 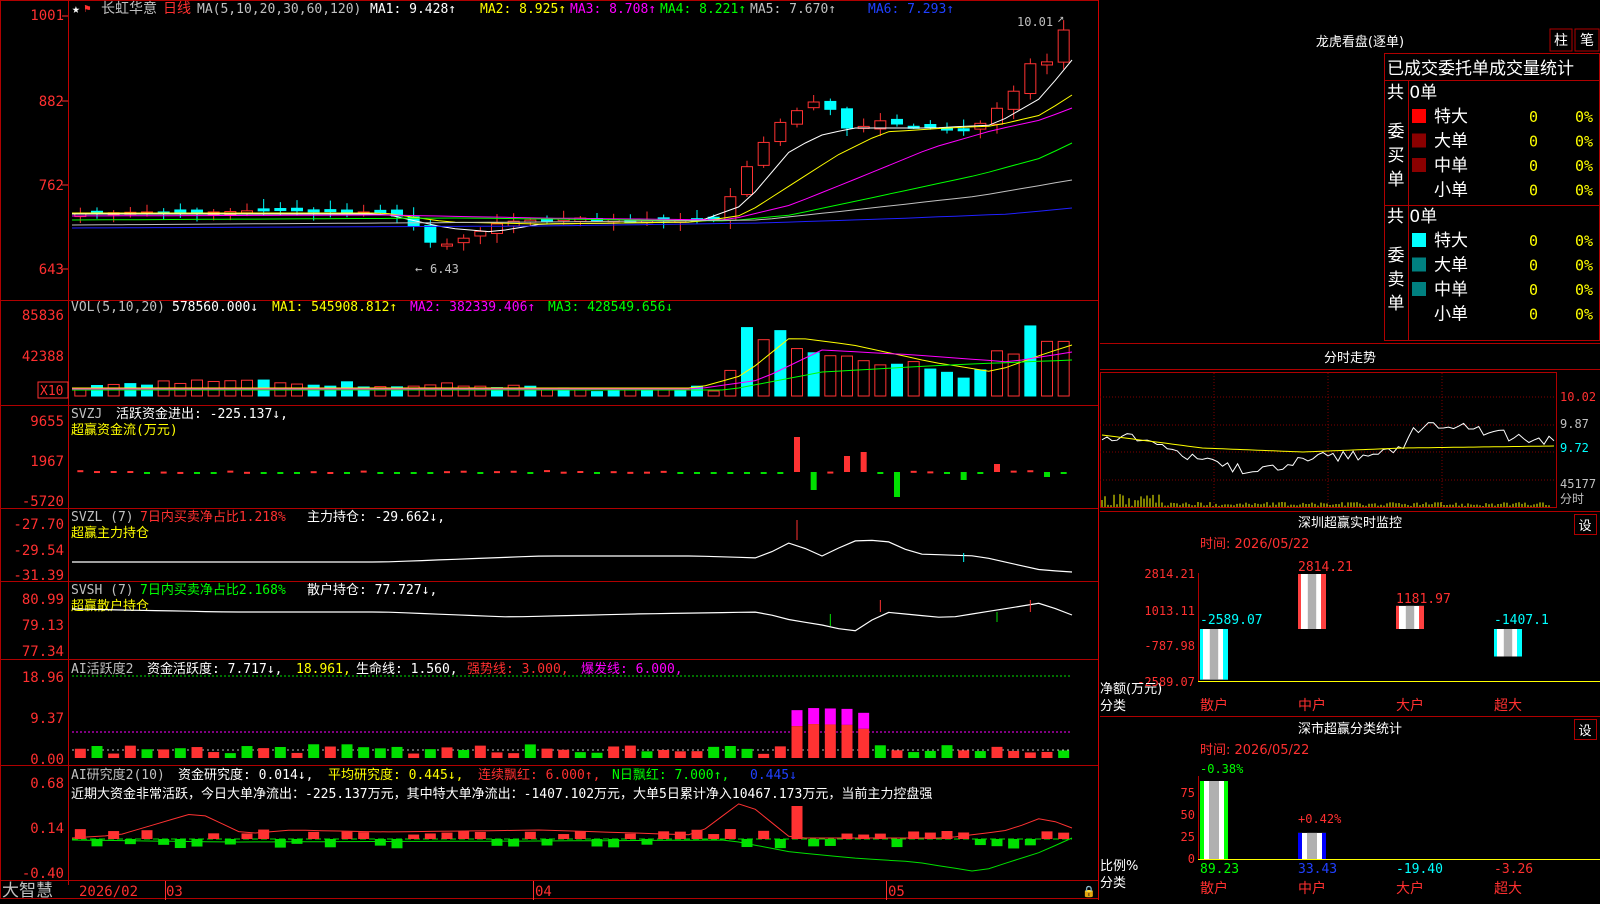 I want to click on lock-icon: 🔒, so click(x=1089, y=891).